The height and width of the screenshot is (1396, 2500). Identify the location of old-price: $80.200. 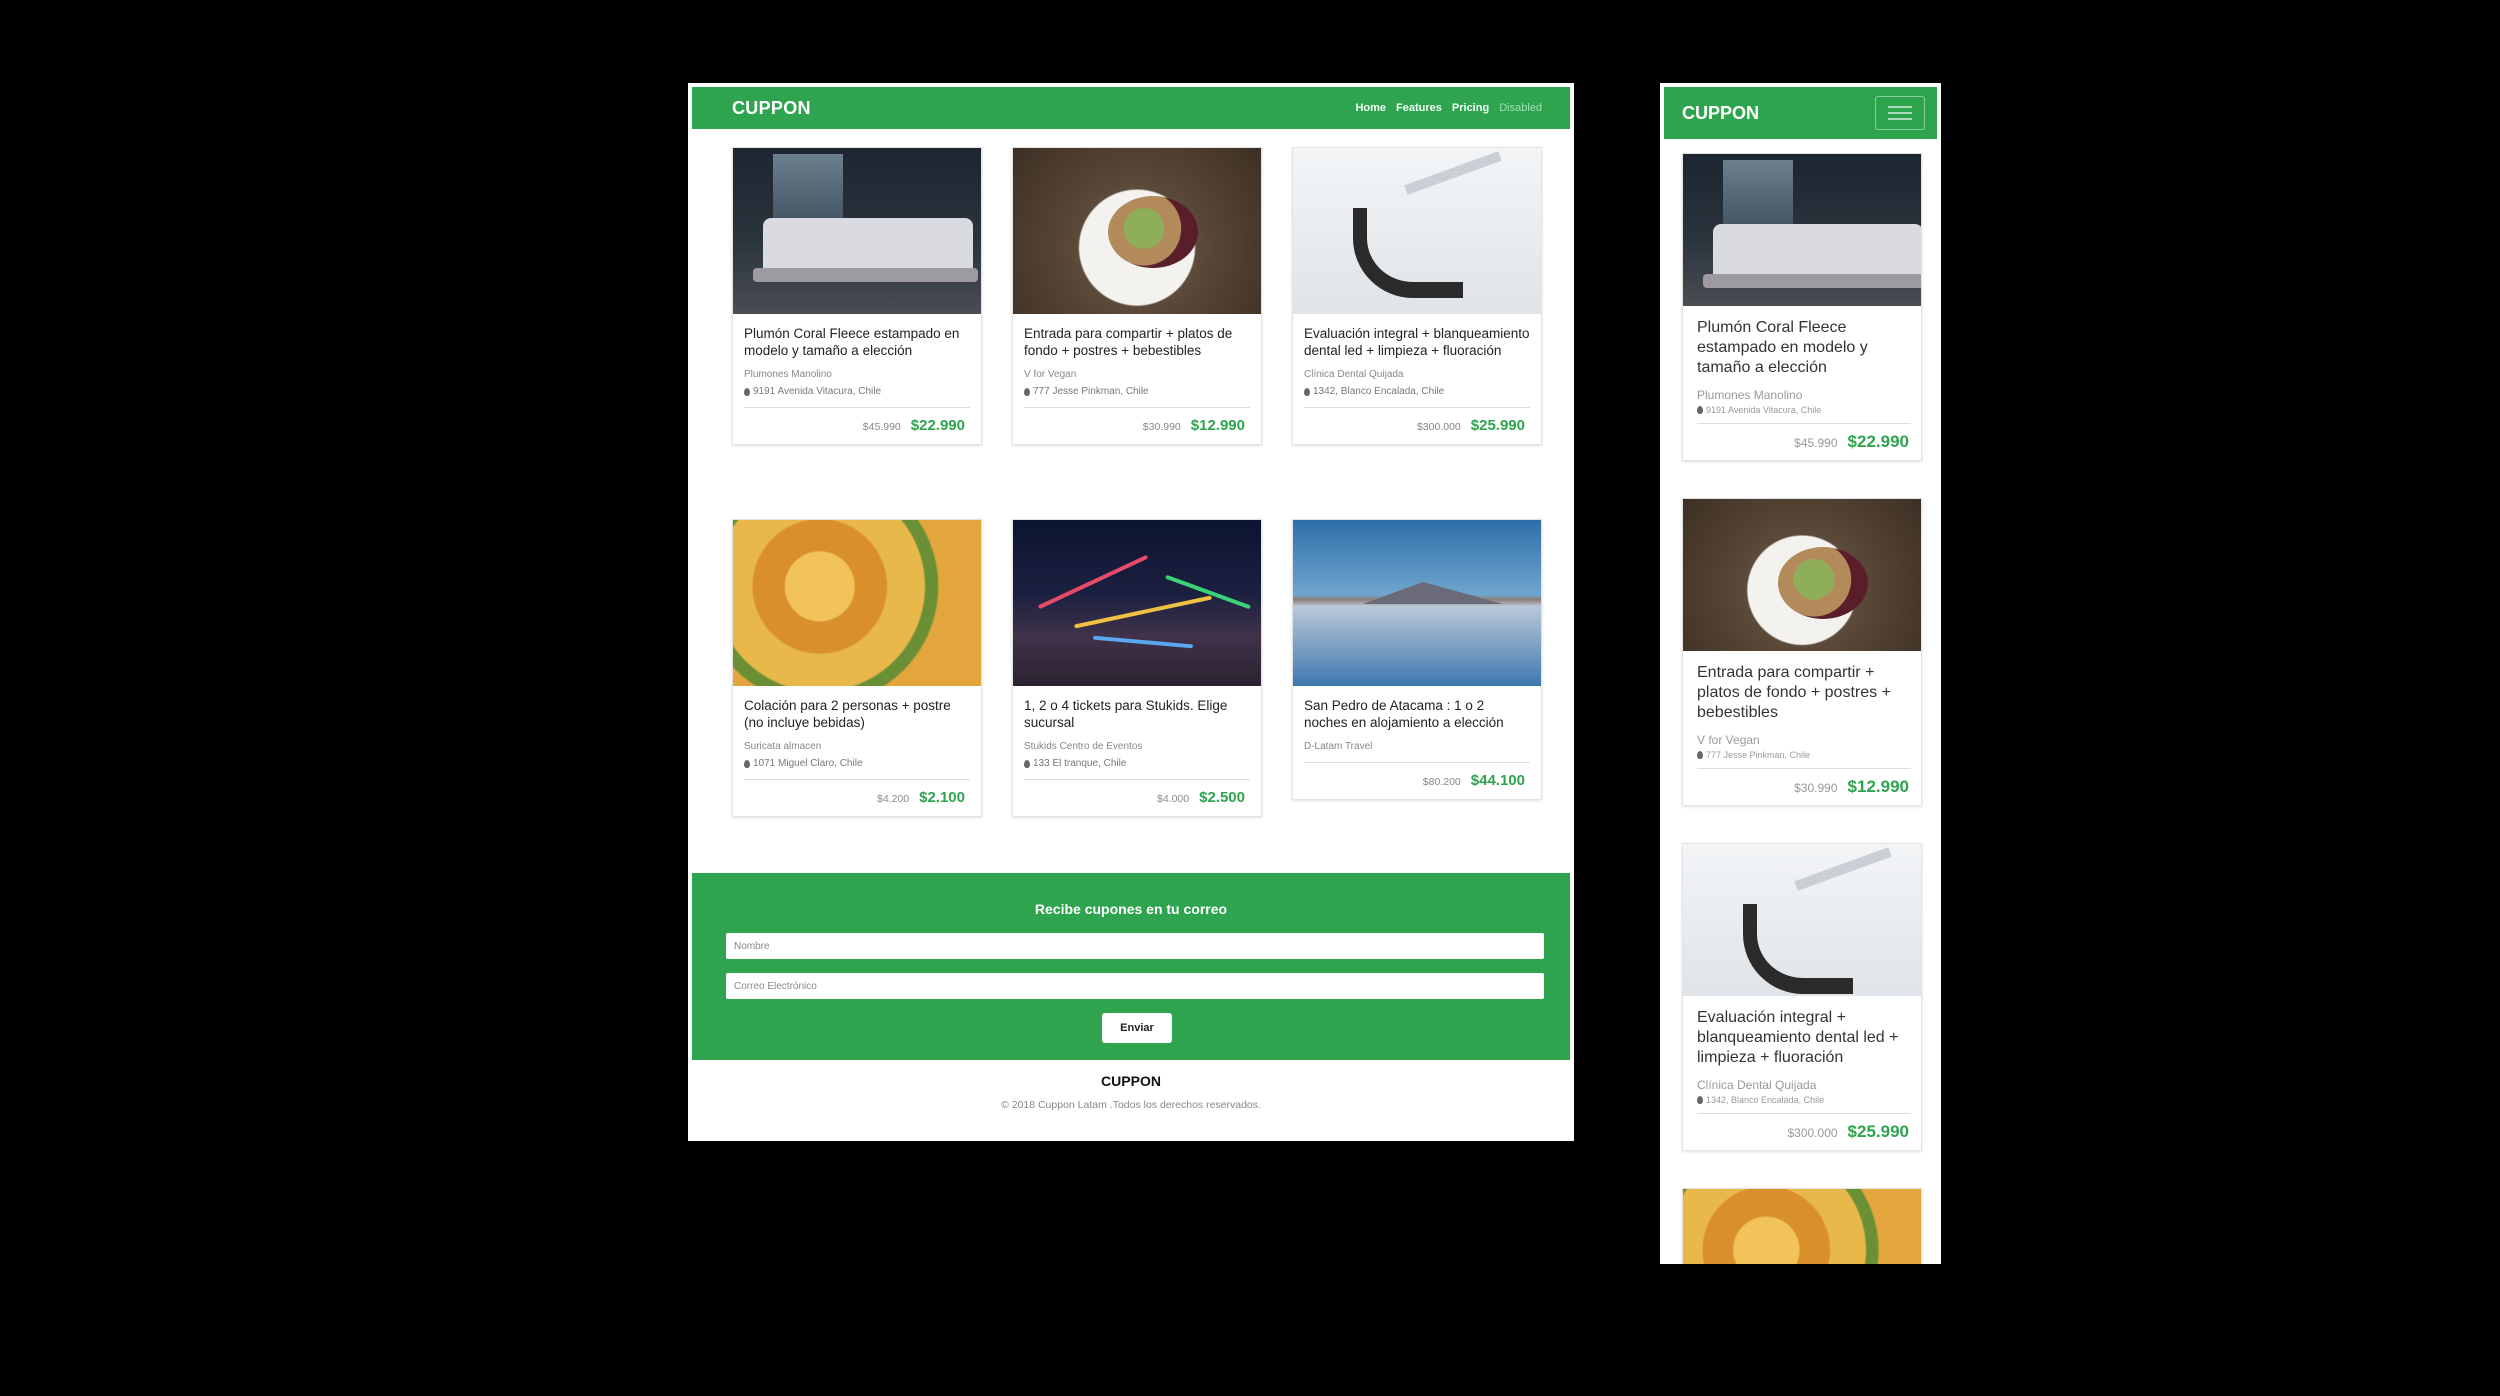
(1441, 782).